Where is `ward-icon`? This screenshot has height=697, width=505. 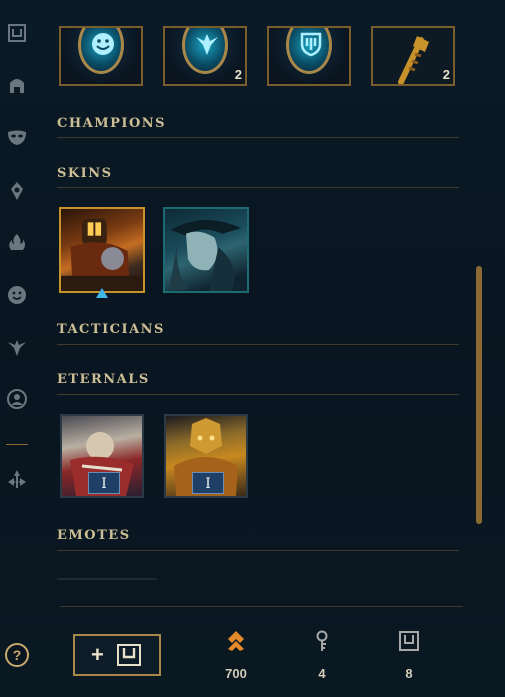
ward-icon is located at coordinates (17, 191).